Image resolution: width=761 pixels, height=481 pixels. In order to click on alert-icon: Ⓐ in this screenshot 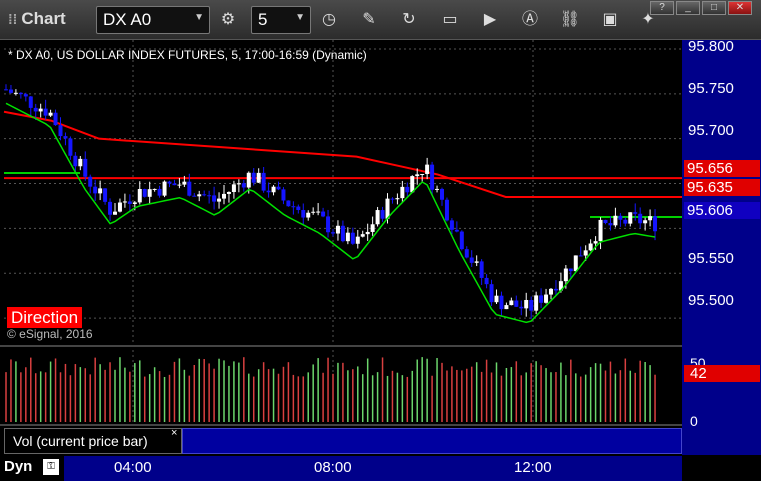, I will do `click(530, 20)`.